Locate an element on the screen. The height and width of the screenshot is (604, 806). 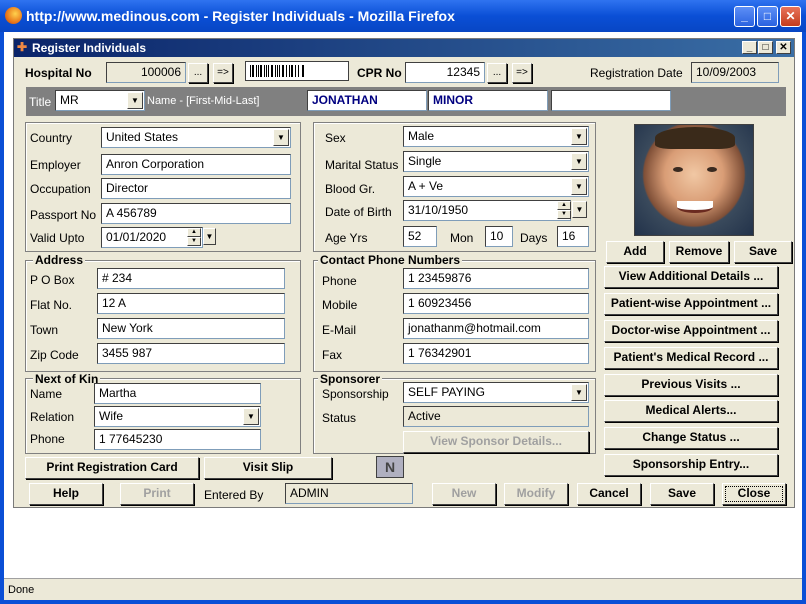
last-name-field is located at coordinates (611, 100).